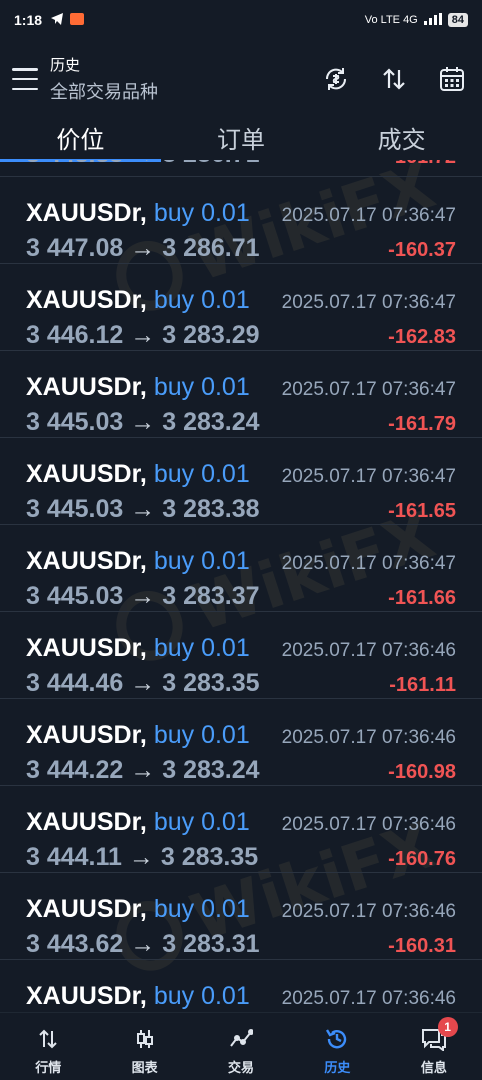 The height and width of the screenshot is (1080, 482). I want to click on notification-app-icon, so click(77, 20).